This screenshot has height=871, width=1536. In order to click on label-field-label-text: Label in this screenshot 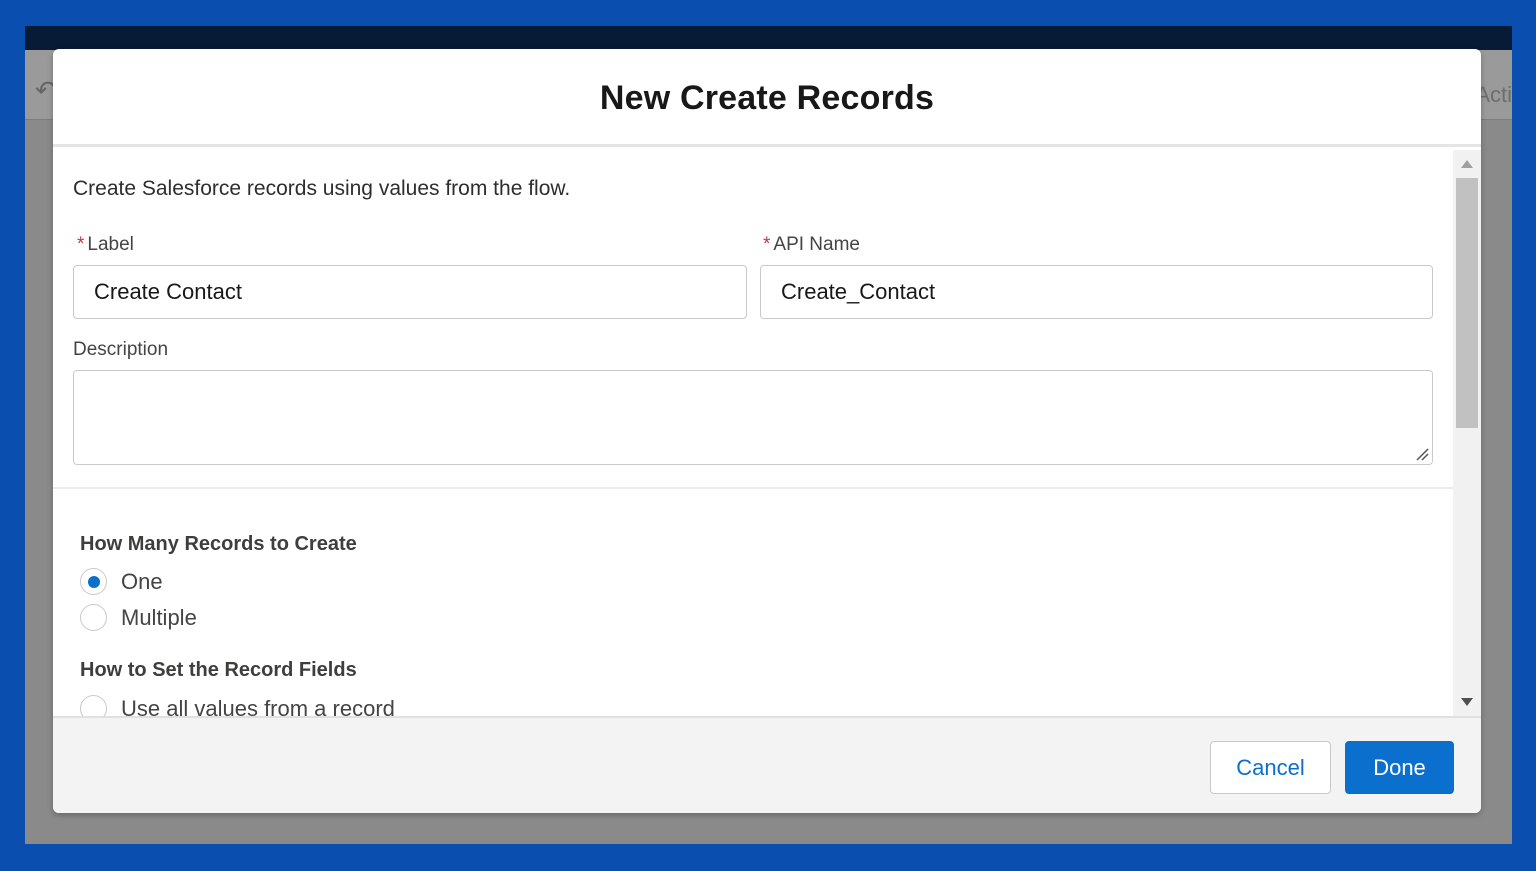, I will do `click(110, 244)`.